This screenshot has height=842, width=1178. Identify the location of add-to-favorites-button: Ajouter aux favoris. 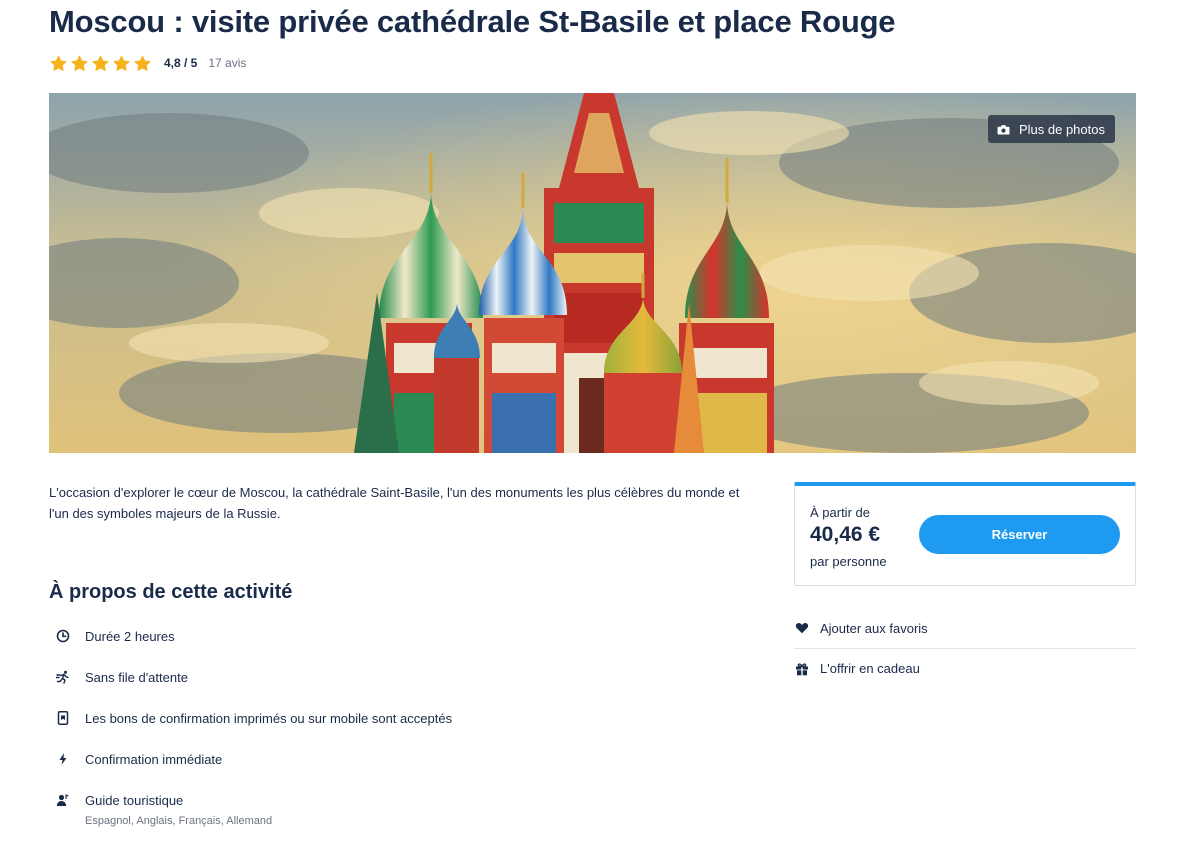
(965, 628).